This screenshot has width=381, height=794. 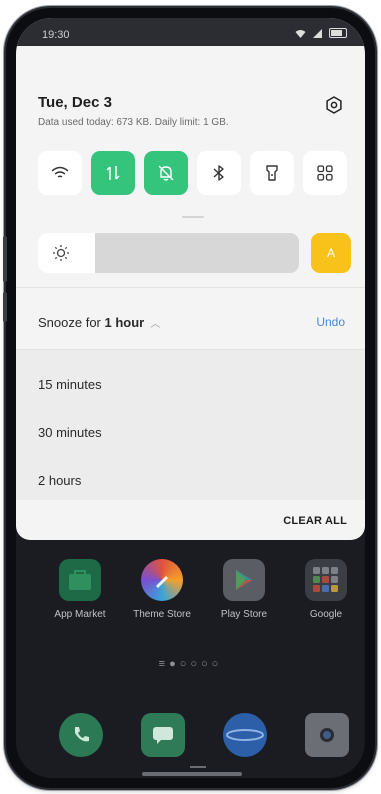 I want to click on app-market-app: App Market, so click(x=80, y=589).